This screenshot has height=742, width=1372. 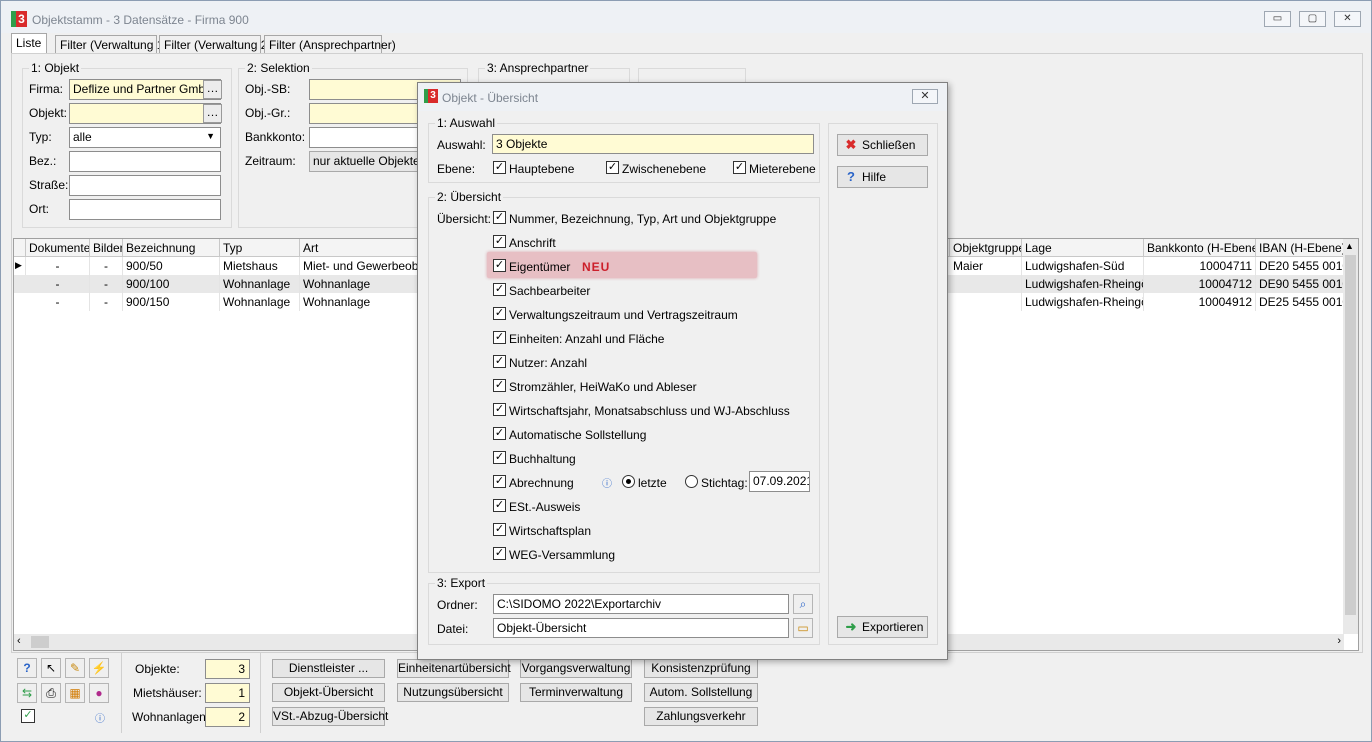 I want to click on folder-icon: ▭, so click(x=803, y=628).